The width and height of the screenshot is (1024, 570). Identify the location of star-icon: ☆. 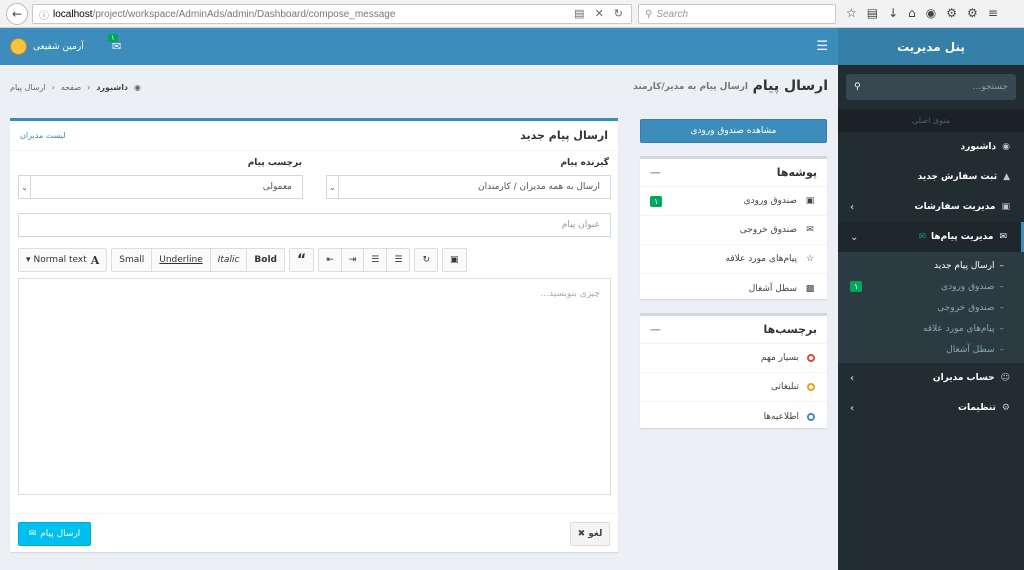
(810, 259).